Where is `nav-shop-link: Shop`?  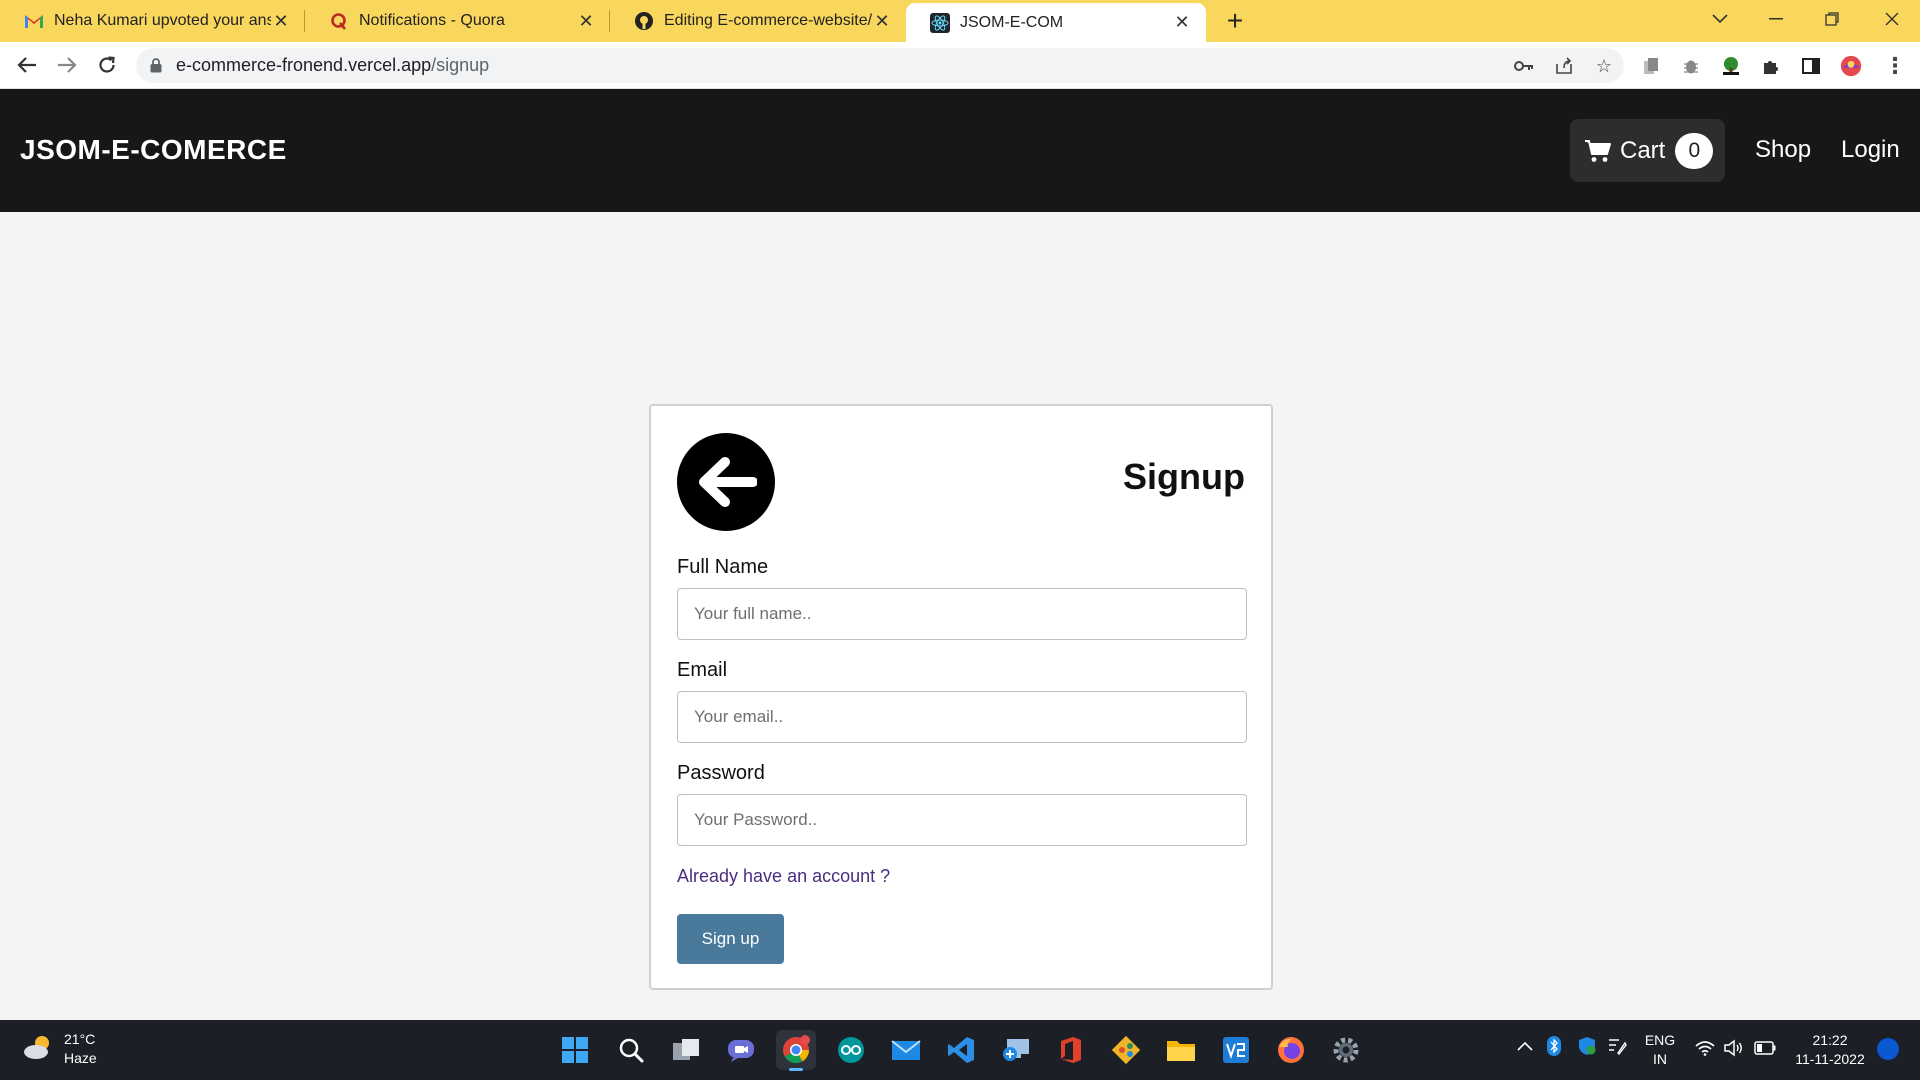 nav-shop-link: Shop is located at coordinates (1783, 150).